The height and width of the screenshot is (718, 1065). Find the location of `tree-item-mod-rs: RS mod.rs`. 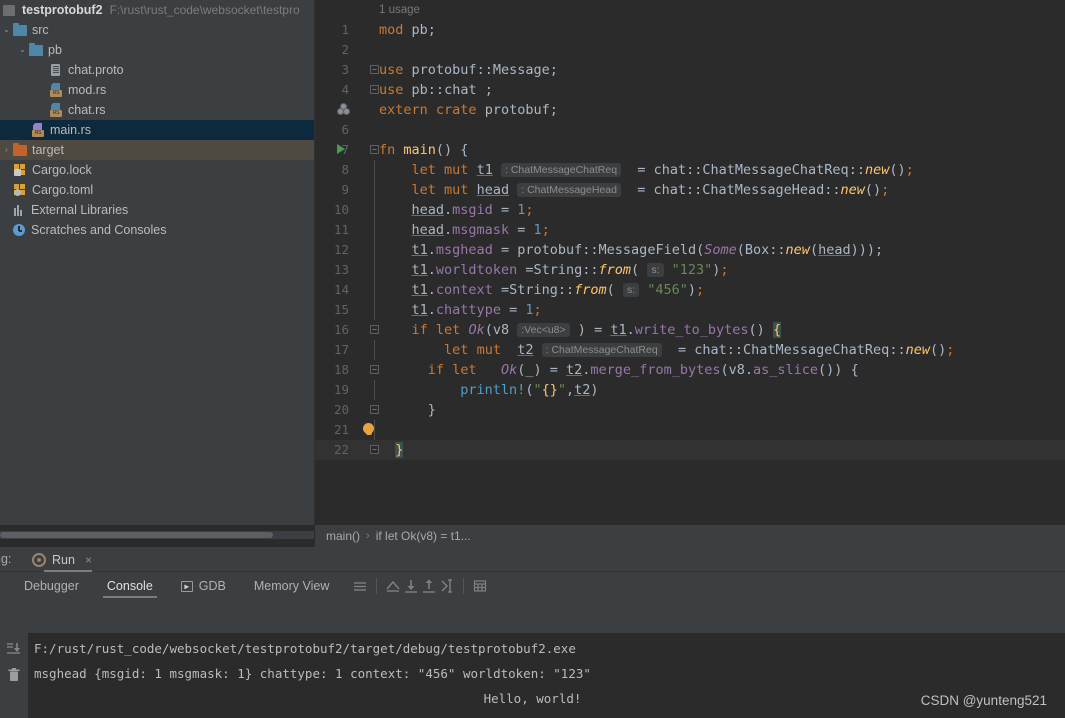

tree-item-mod-rs: RS mod.rs is located at coordinates (157, 90).